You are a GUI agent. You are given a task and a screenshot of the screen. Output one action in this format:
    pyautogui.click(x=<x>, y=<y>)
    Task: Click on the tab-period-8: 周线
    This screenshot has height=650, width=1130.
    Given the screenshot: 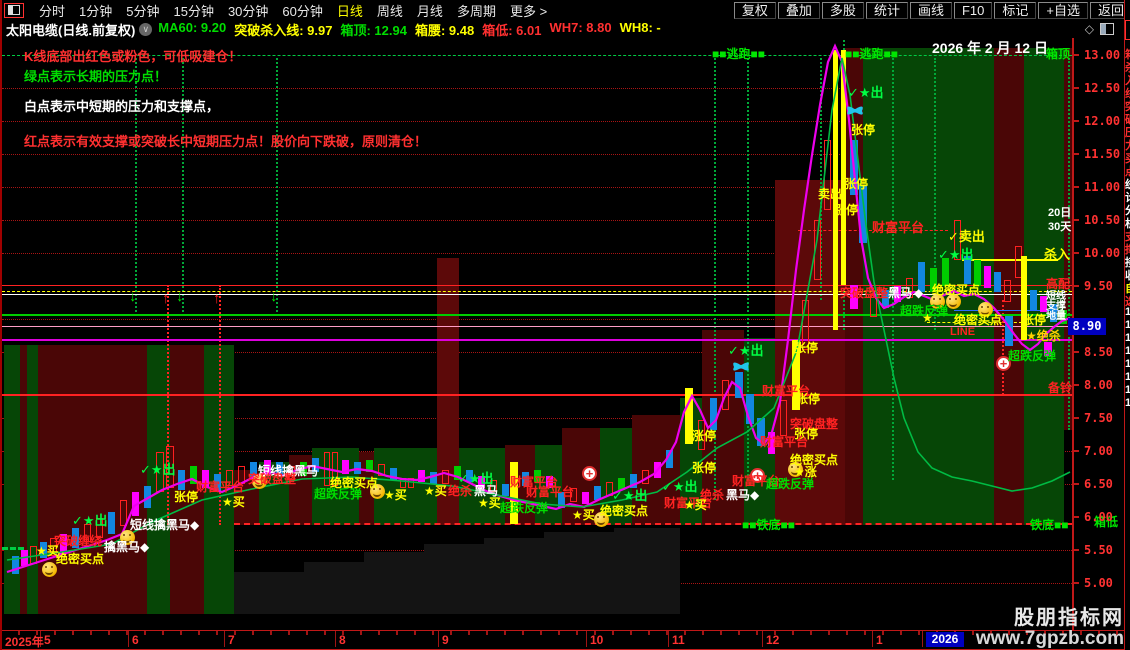 What is the action you would take?
    pyautogui.click(x=390, y=10)
    